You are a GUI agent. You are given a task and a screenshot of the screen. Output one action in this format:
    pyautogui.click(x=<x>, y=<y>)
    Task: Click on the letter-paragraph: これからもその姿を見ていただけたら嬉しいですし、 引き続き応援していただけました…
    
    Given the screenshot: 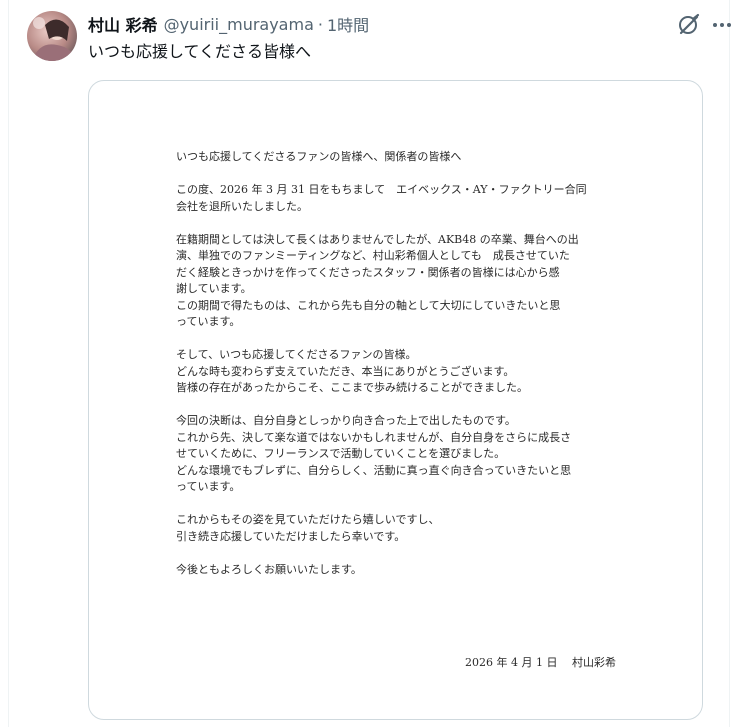 What is the action you would take?
    pyautogui.click(x=308, y=528)
    